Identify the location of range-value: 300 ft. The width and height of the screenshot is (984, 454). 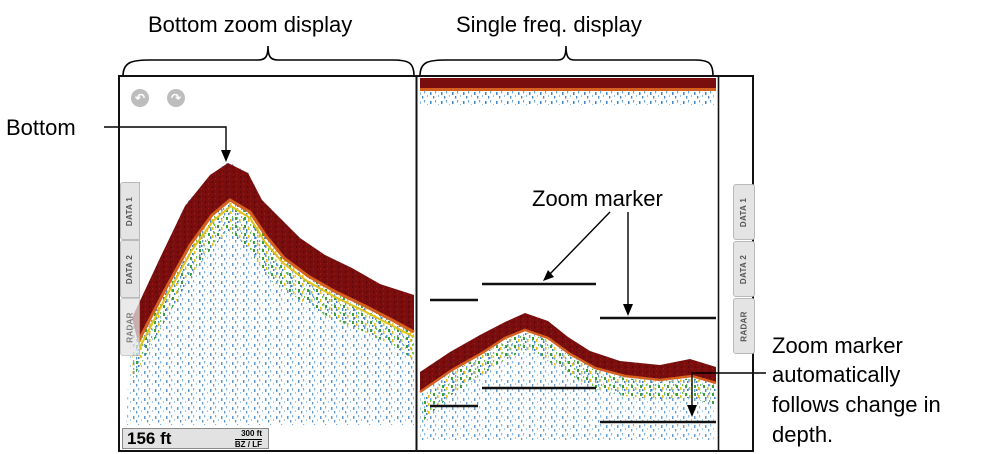
(251, 433).